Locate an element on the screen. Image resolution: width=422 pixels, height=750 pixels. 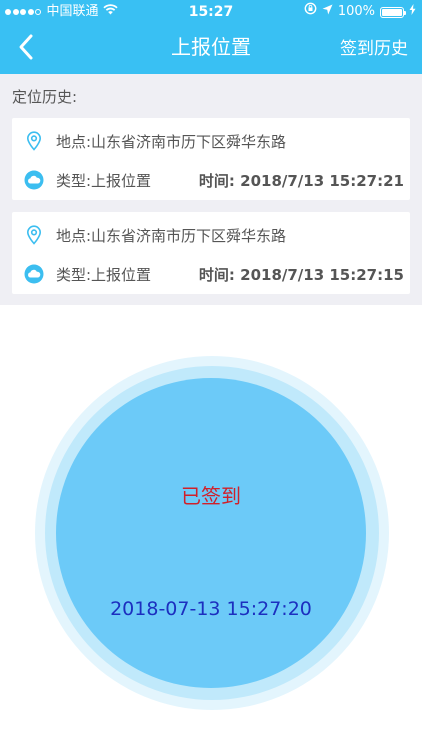
status-bar: 中国联通 15:27 100% is located at coordinates (211, 12).